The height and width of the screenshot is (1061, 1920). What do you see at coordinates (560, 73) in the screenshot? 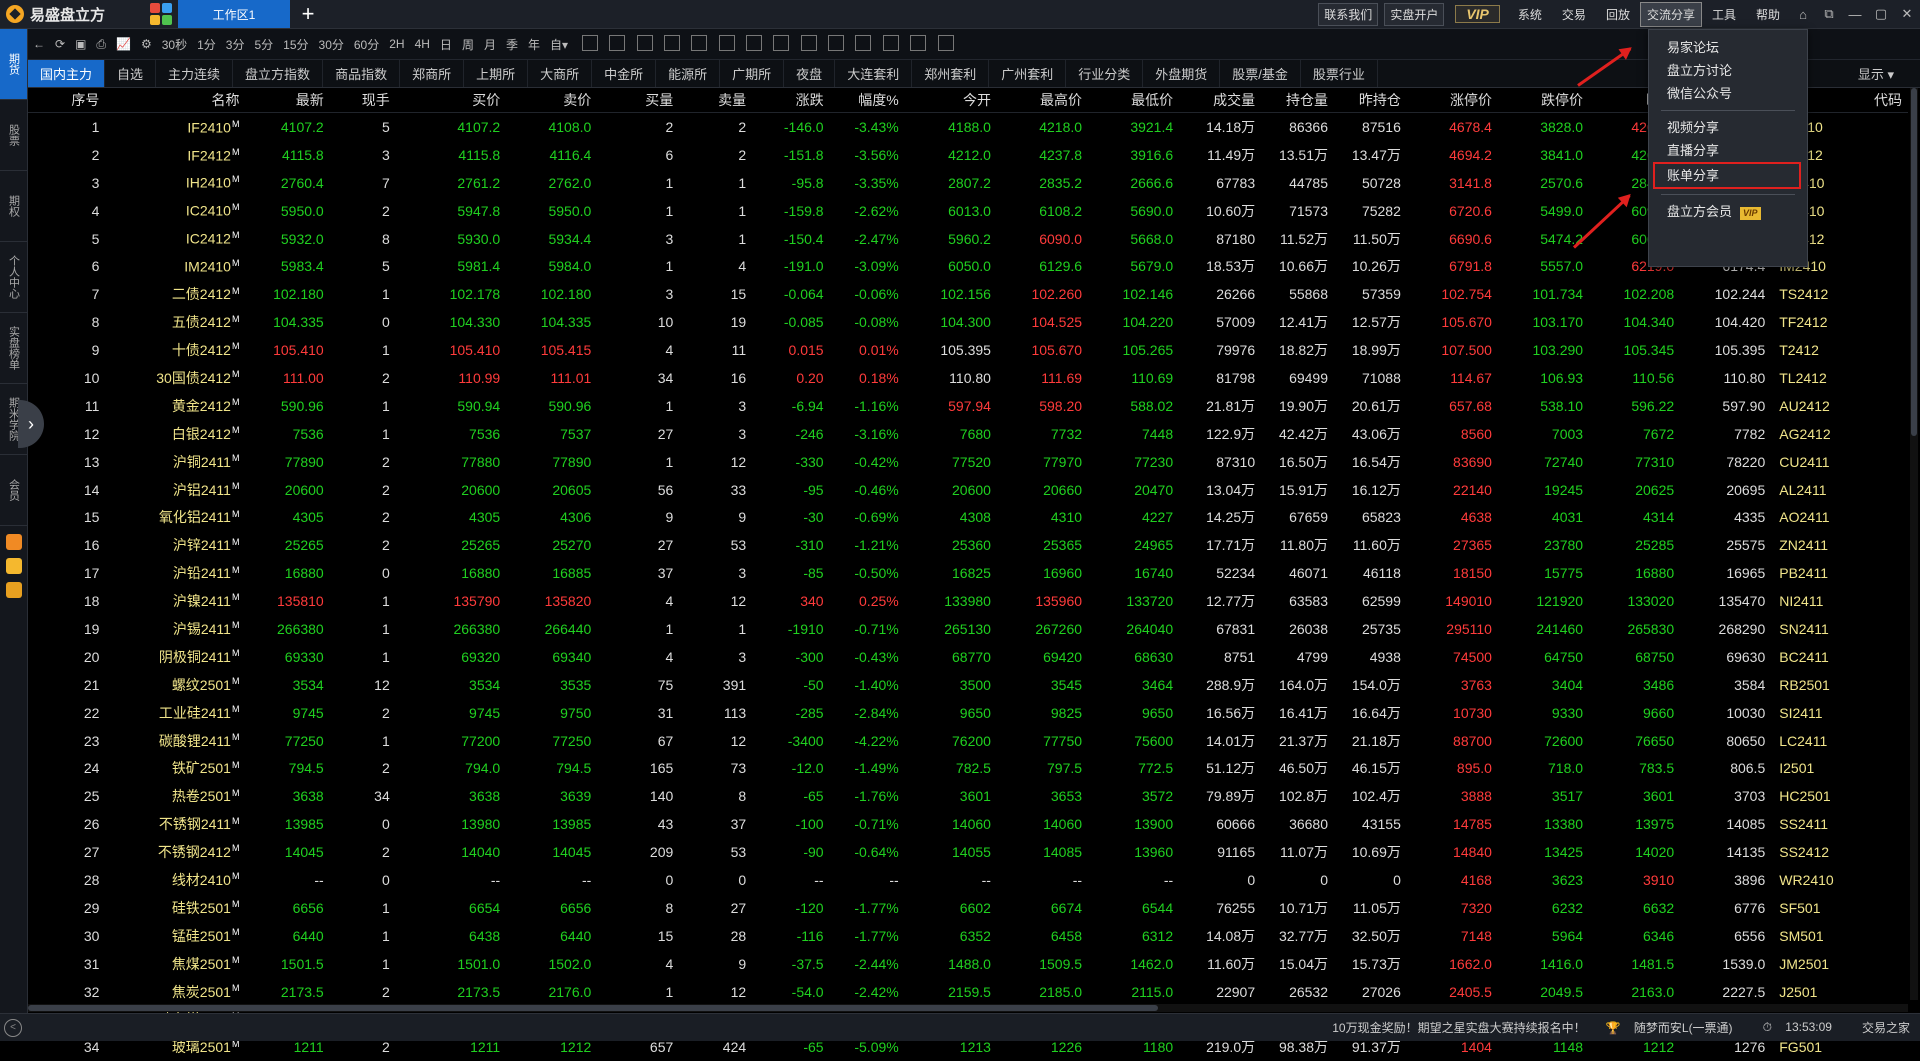
I see `tab-dce: 大商所` at bounding box center [560, 73].